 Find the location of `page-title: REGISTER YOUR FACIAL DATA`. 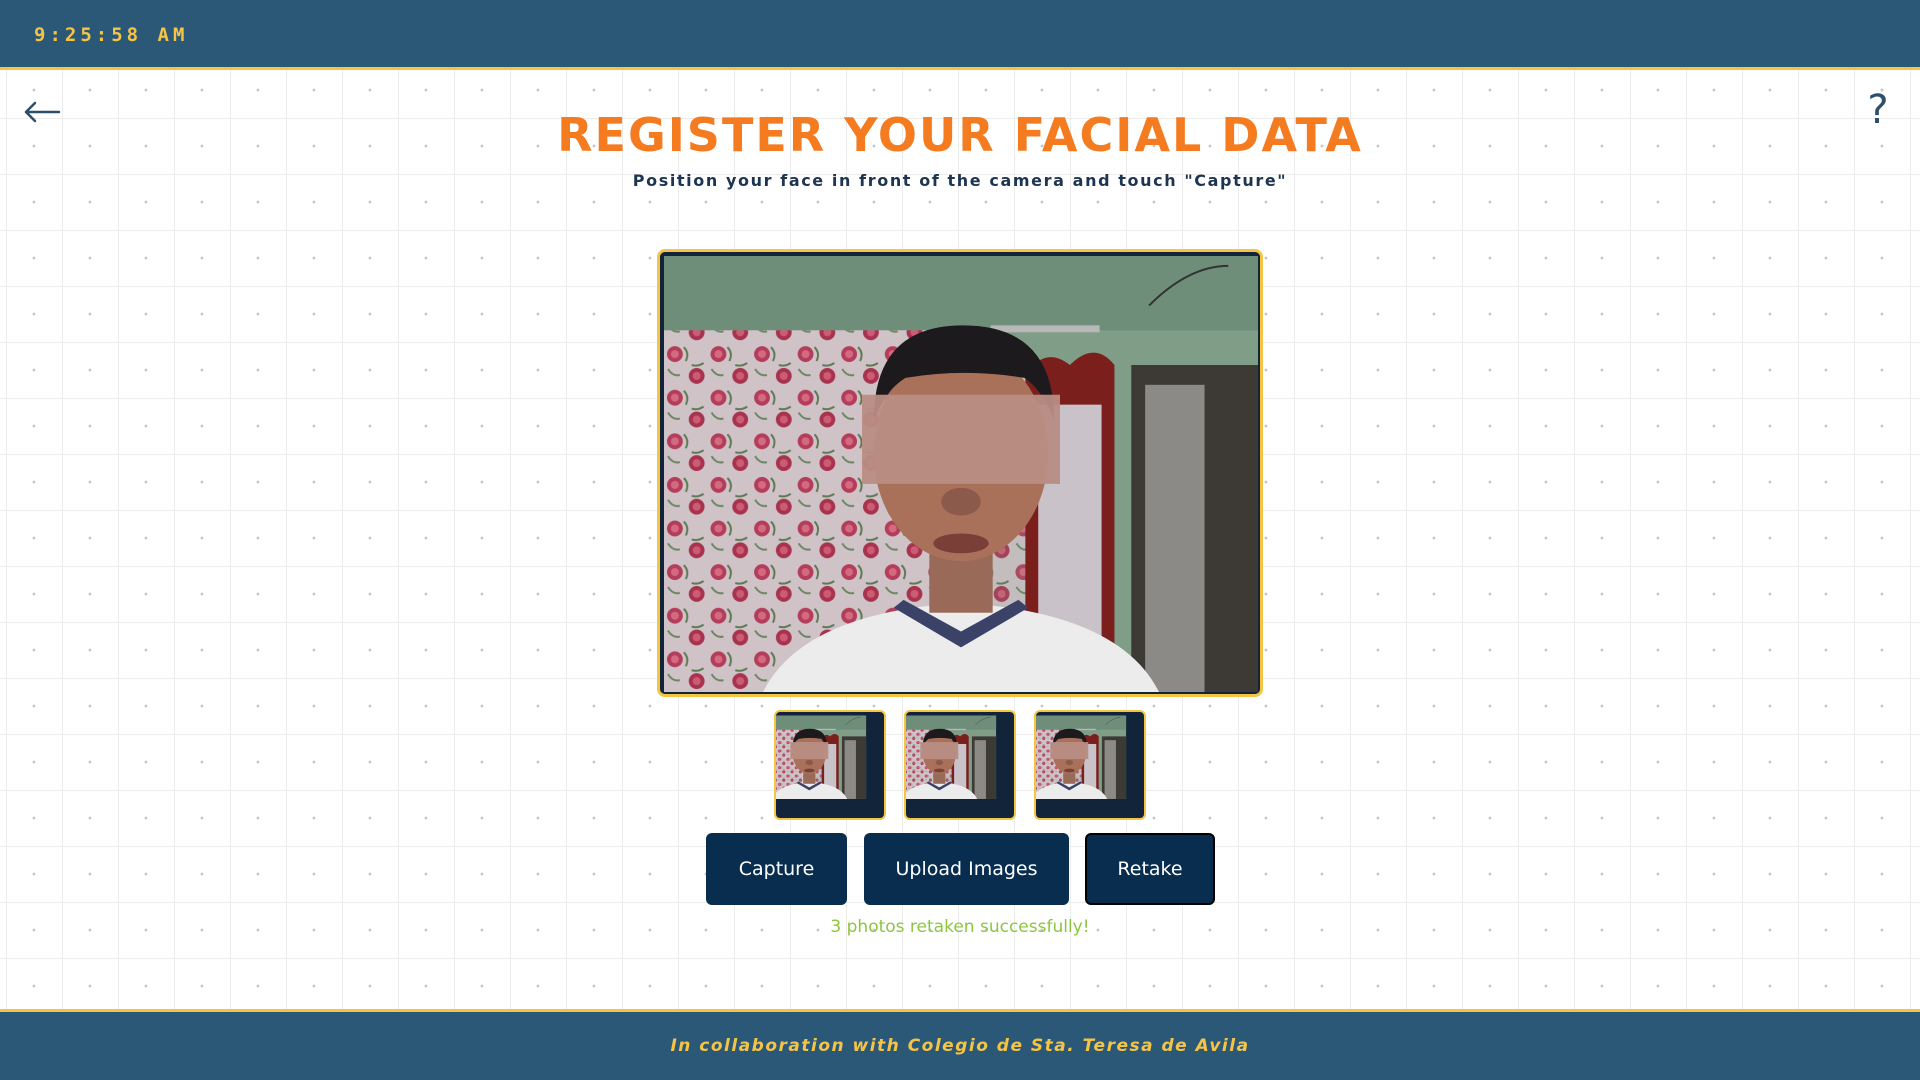

page-title: REGISTER YOUR FACIAL DATA is located at coordinates (960, 135).